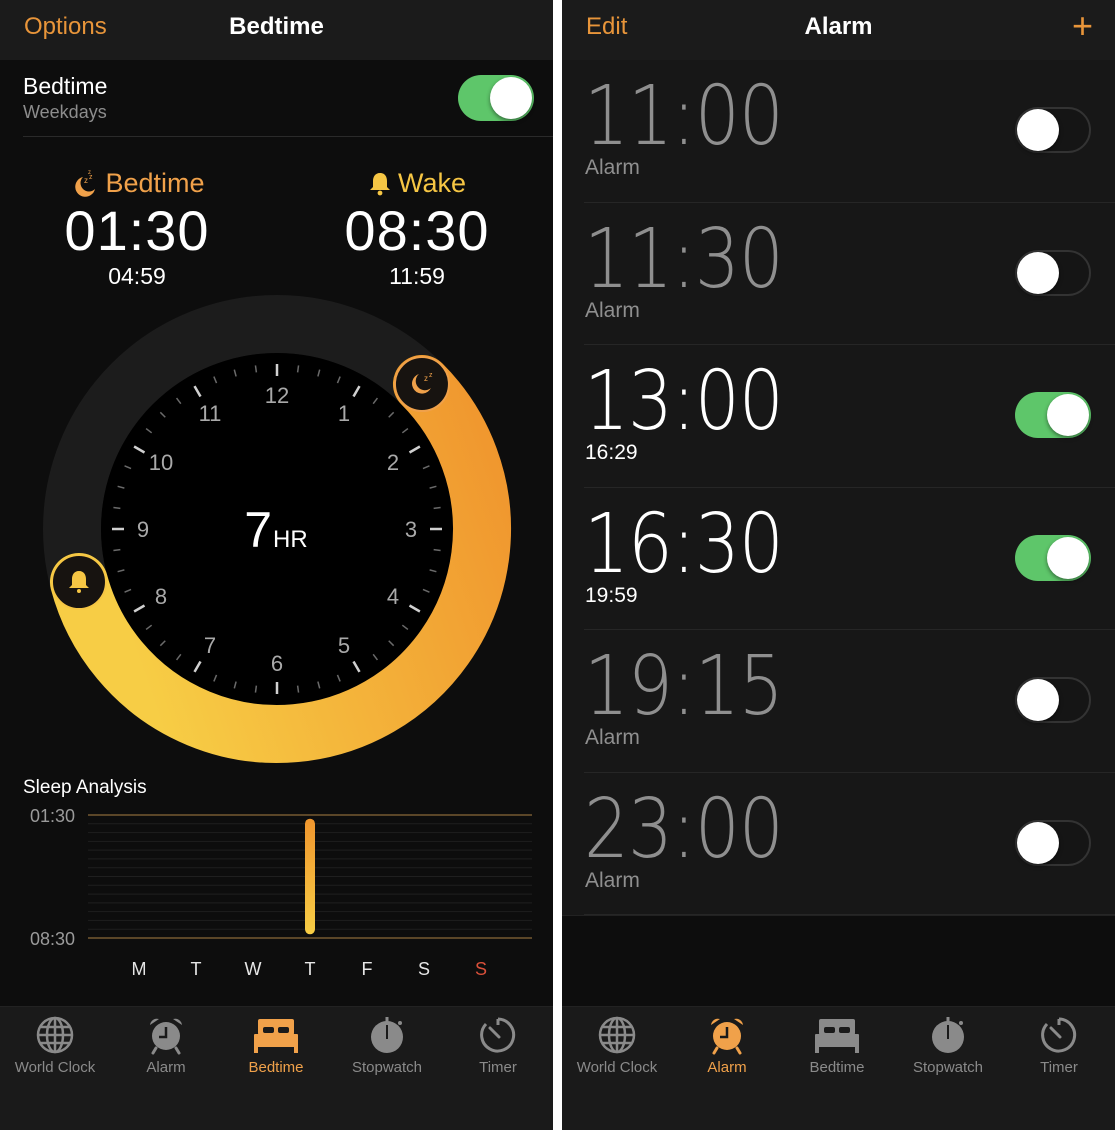 The image size is (1115, 1130). What do you see at coordinates (838, 558) in the screenshot?
I see `alarm-row: 16:30 19:59` at bounding box center [838, 558].